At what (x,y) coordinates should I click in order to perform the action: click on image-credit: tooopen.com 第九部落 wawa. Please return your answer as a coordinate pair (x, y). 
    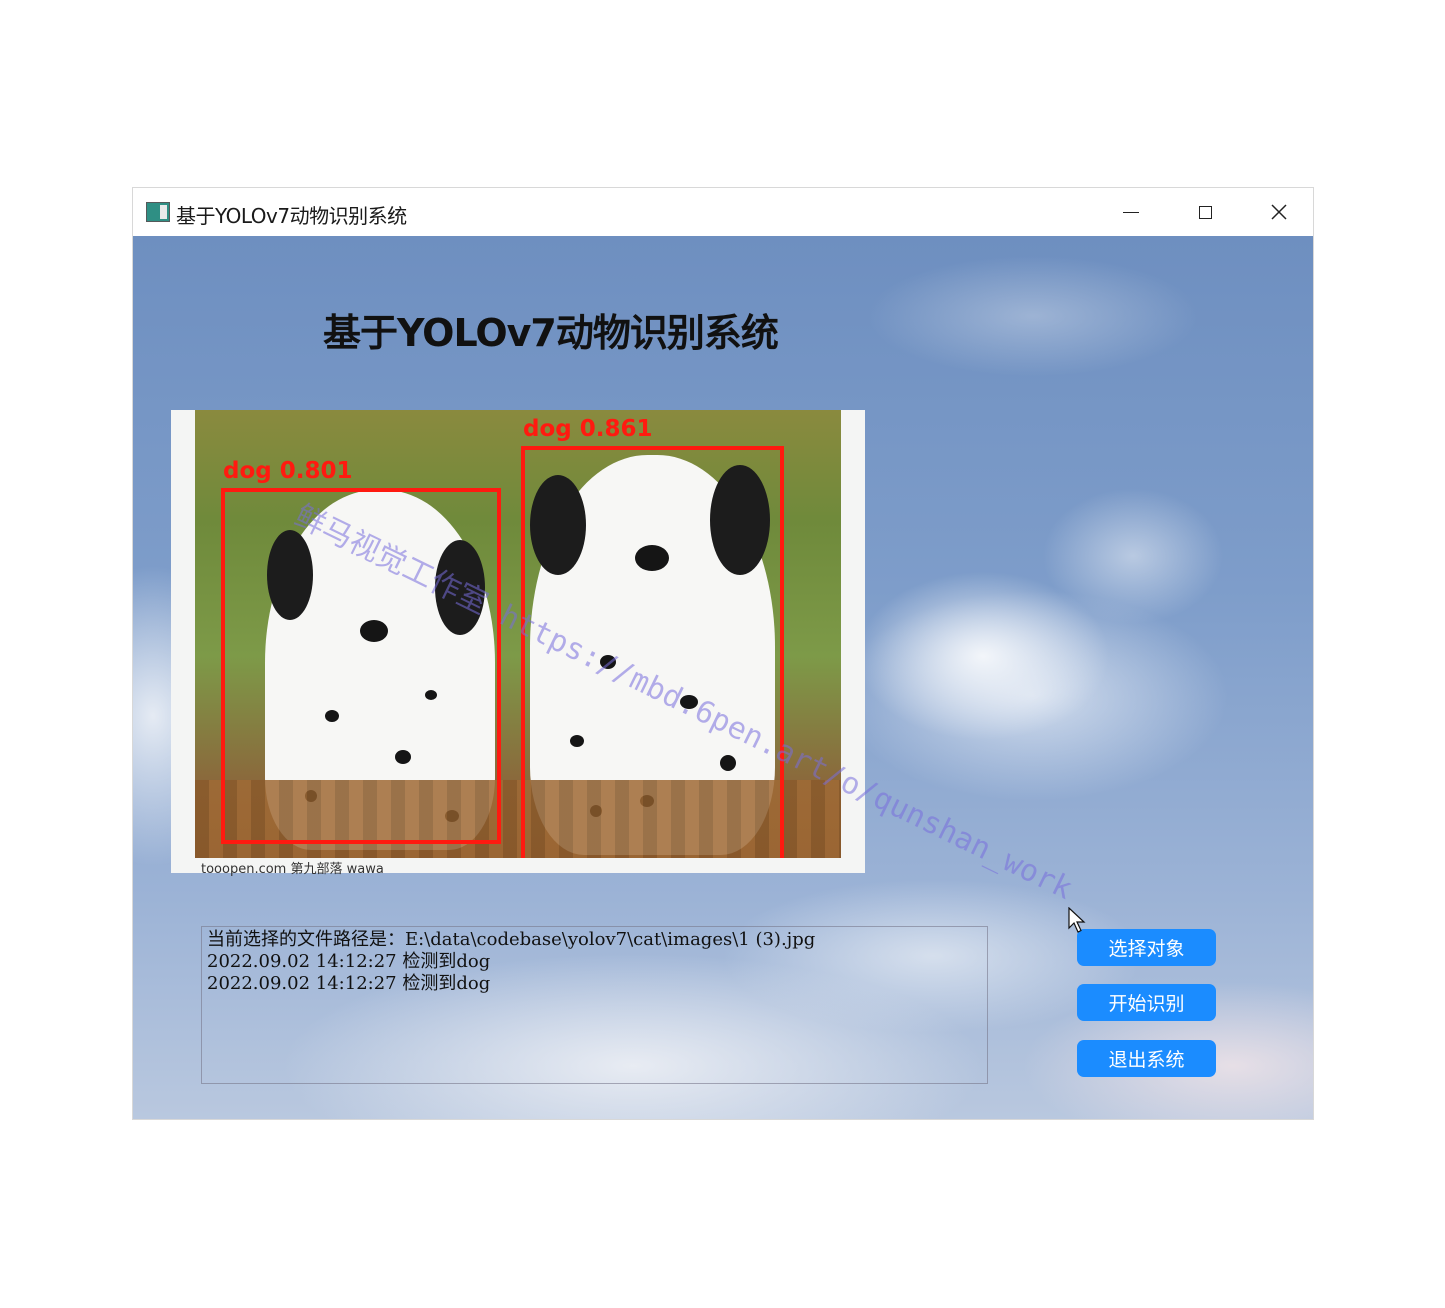
    Looking at the image, I should click on (292, 869).